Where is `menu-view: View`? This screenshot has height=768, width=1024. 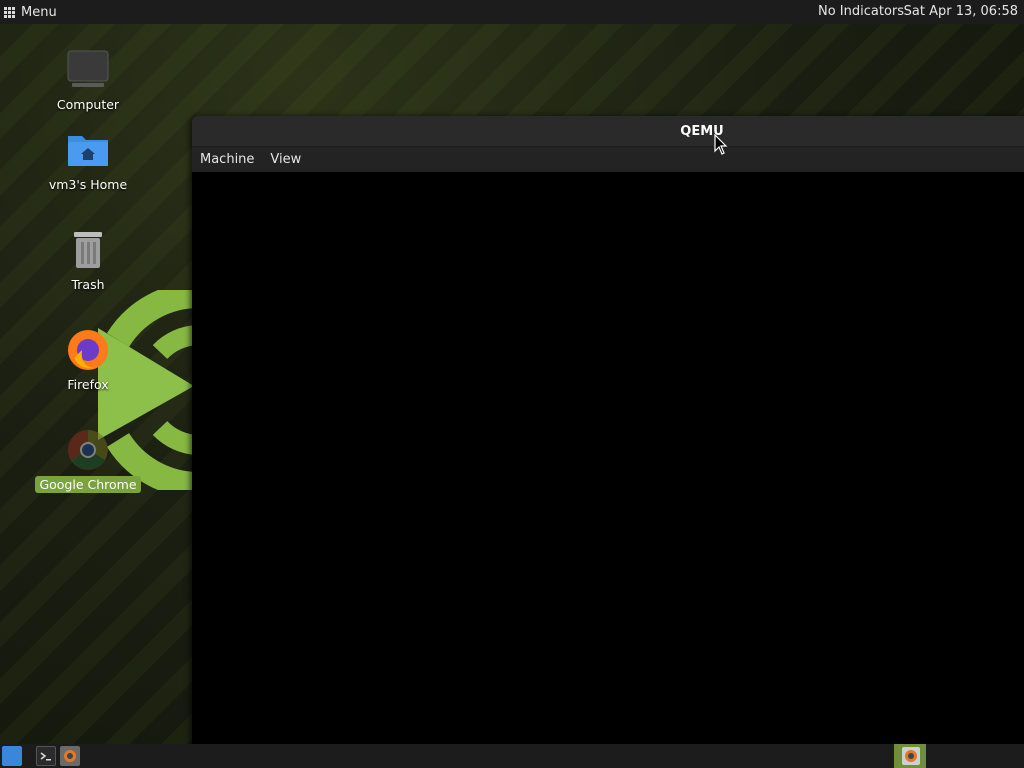
menu-view: View is located at coordinates (285, 159).